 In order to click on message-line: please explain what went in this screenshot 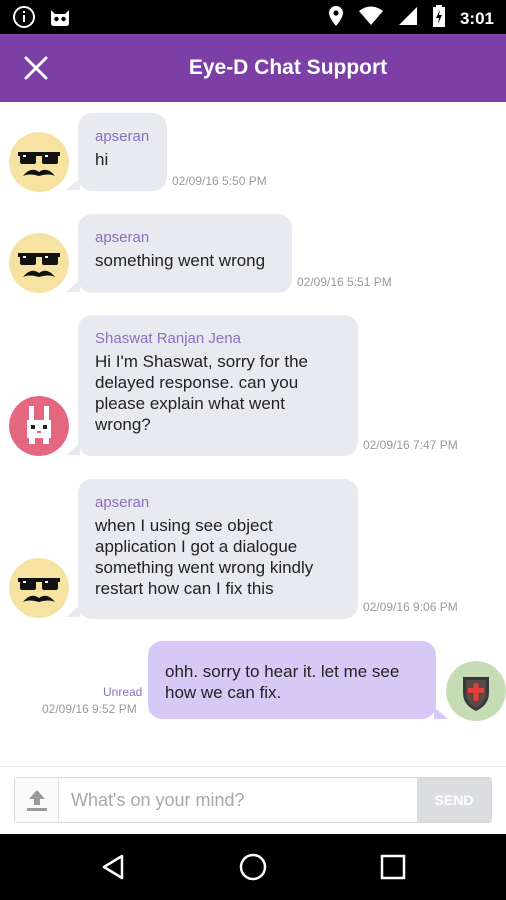, I will do `click(190, 403)`.